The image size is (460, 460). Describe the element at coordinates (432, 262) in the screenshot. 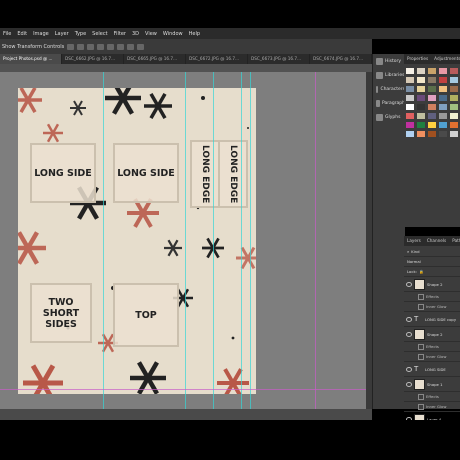

I see `blend-mode-select: Normal` at that location.